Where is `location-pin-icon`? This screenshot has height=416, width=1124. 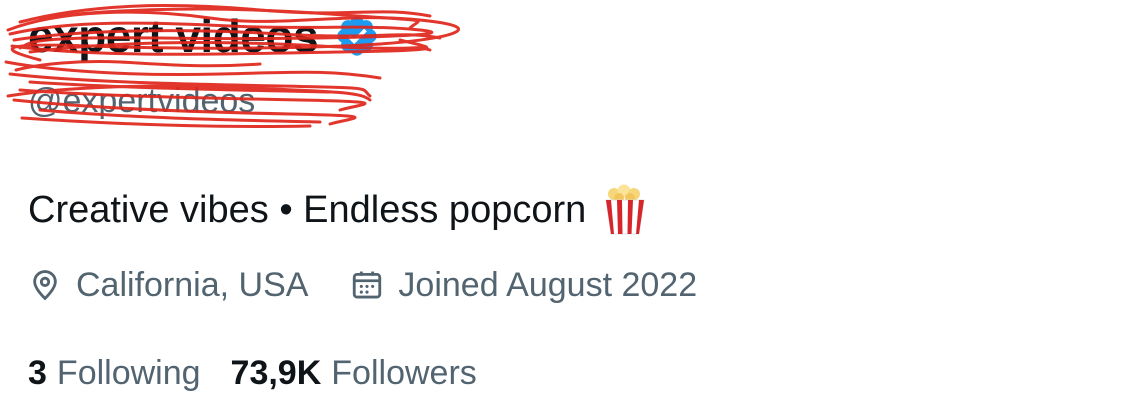
location-pin-icon is located at coordinates (45, 285).